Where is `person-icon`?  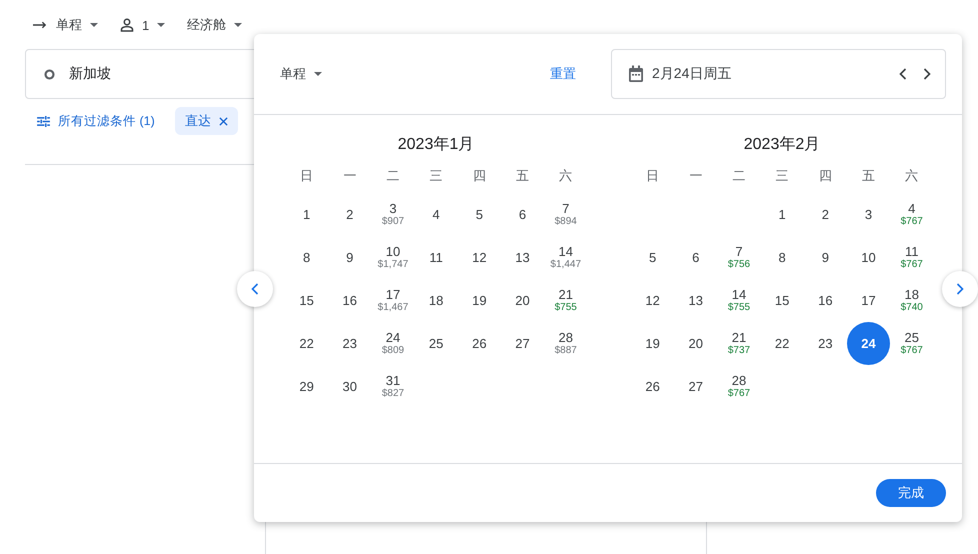 person-icon is located at coordinates (127, 25).